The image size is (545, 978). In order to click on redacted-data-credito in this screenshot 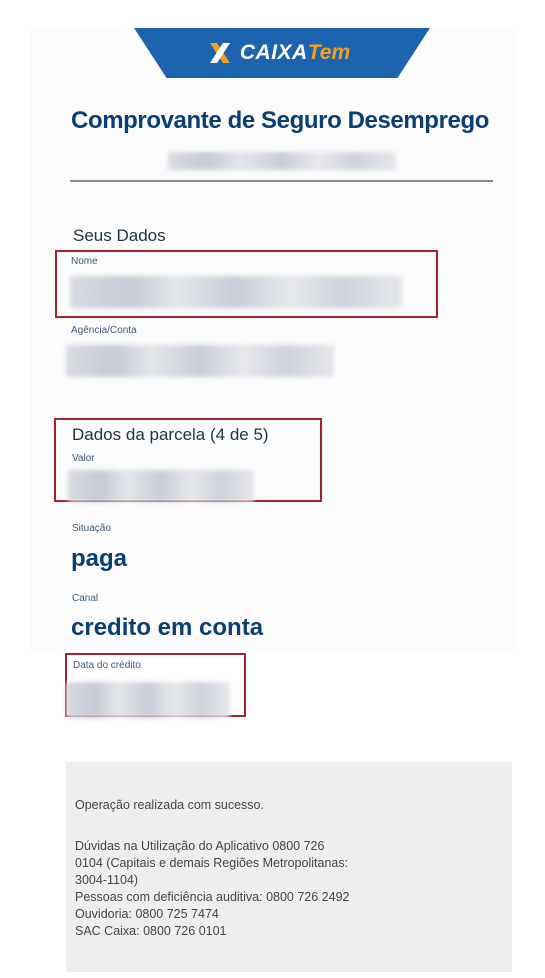, I will do `click(148, 700)`.